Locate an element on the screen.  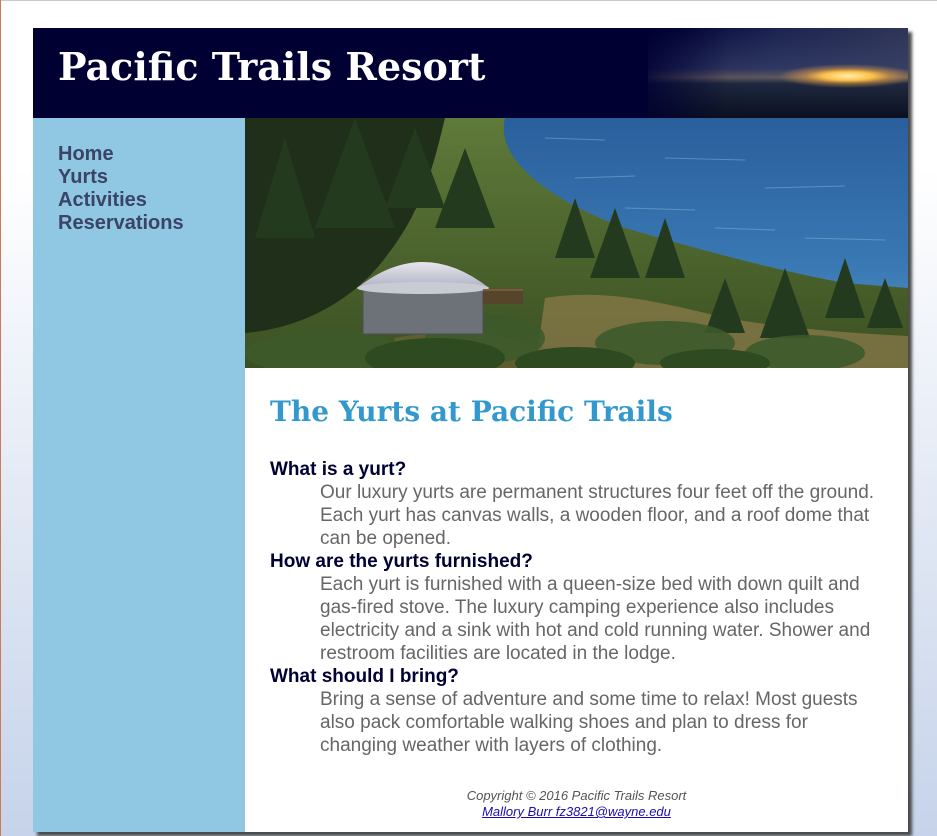
main-nav: Home Yurts Activities Reservations is located at coordinates (121, 189).